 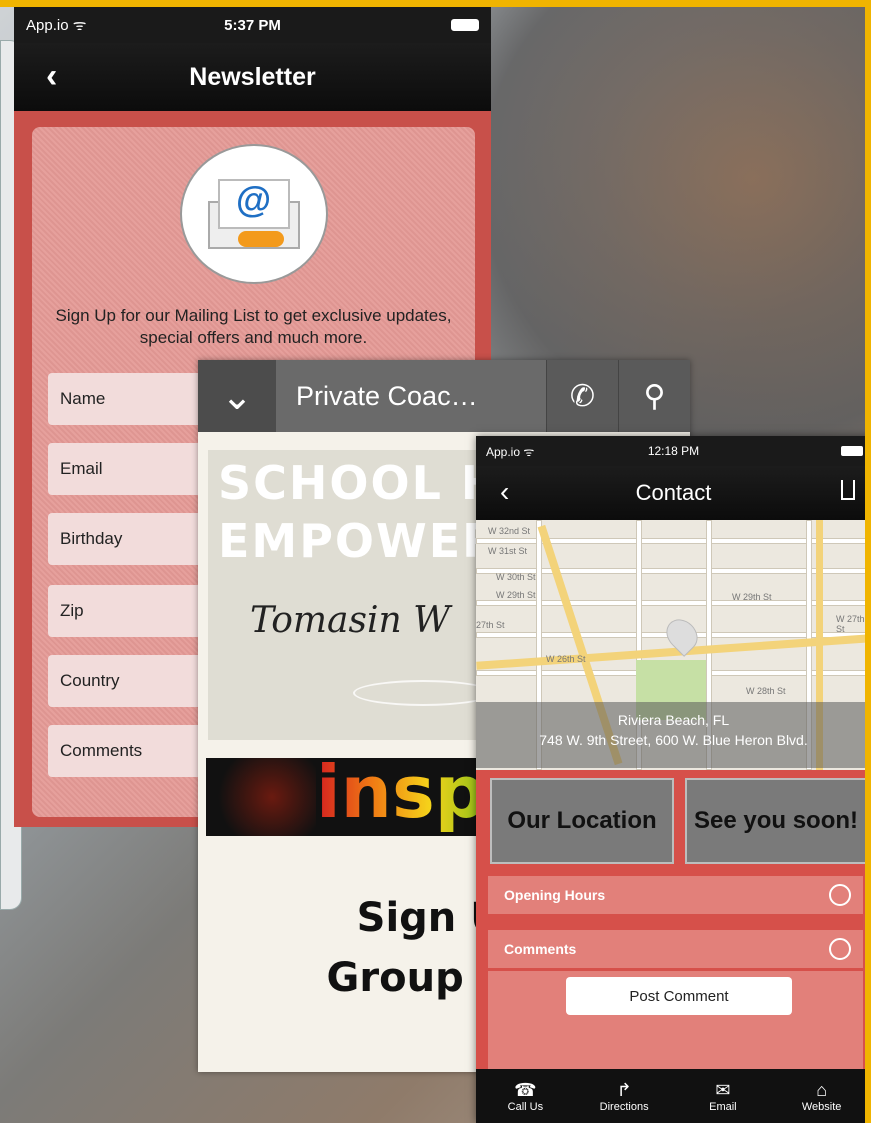 What do you see at coordinates (868, 565) in the screenshot?
I see `right-accent-bar` at bounding box center [868, 565].